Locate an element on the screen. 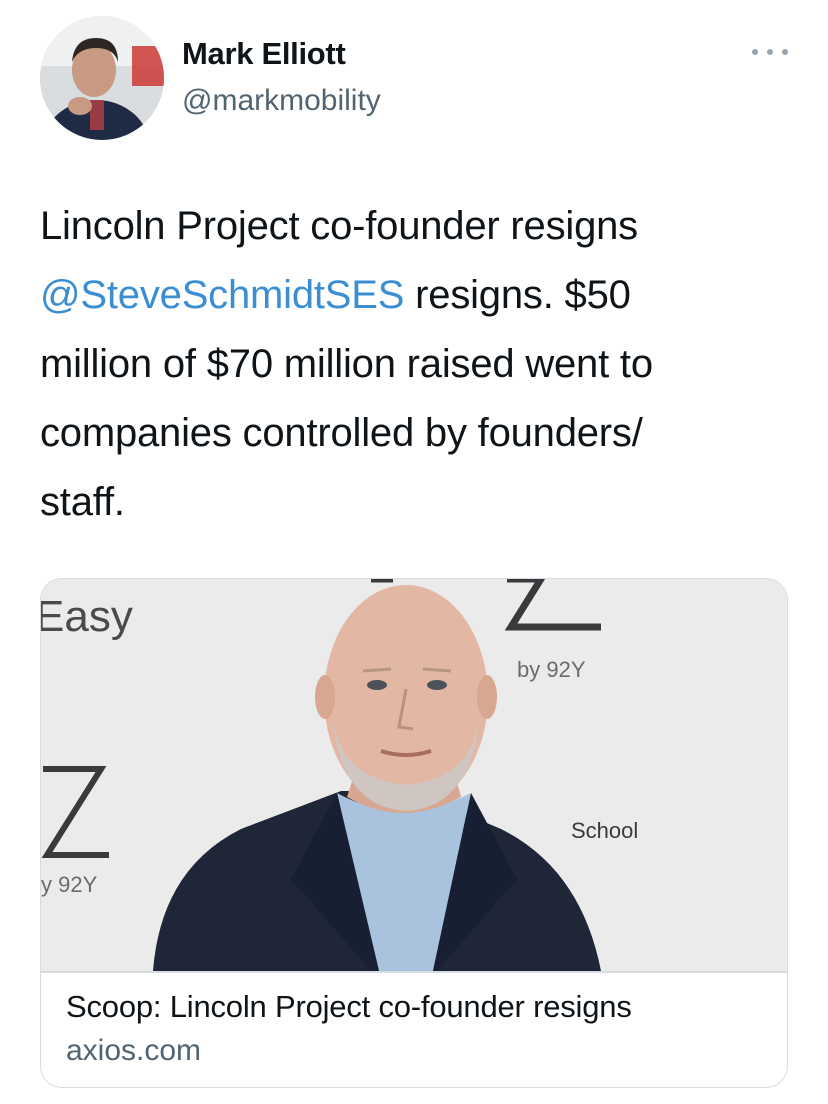  backdrop-school: School is located at coordinates (604, 830).